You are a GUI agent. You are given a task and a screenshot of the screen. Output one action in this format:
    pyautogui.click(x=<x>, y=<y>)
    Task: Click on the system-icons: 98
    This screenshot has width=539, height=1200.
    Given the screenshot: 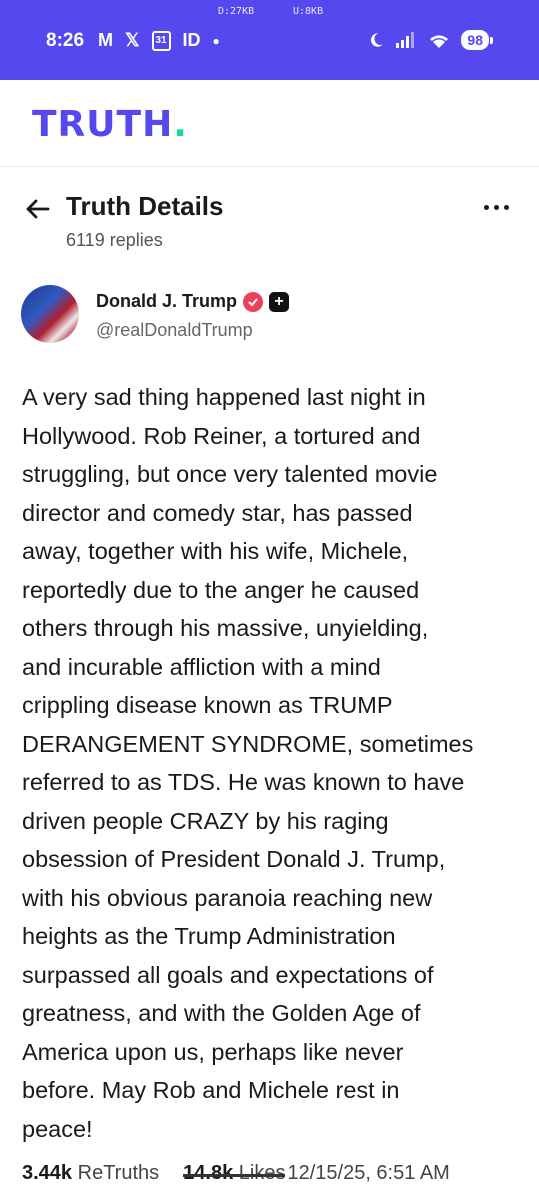 What is the action you would take?
    pyautogui.click(x=430, y=40)
    